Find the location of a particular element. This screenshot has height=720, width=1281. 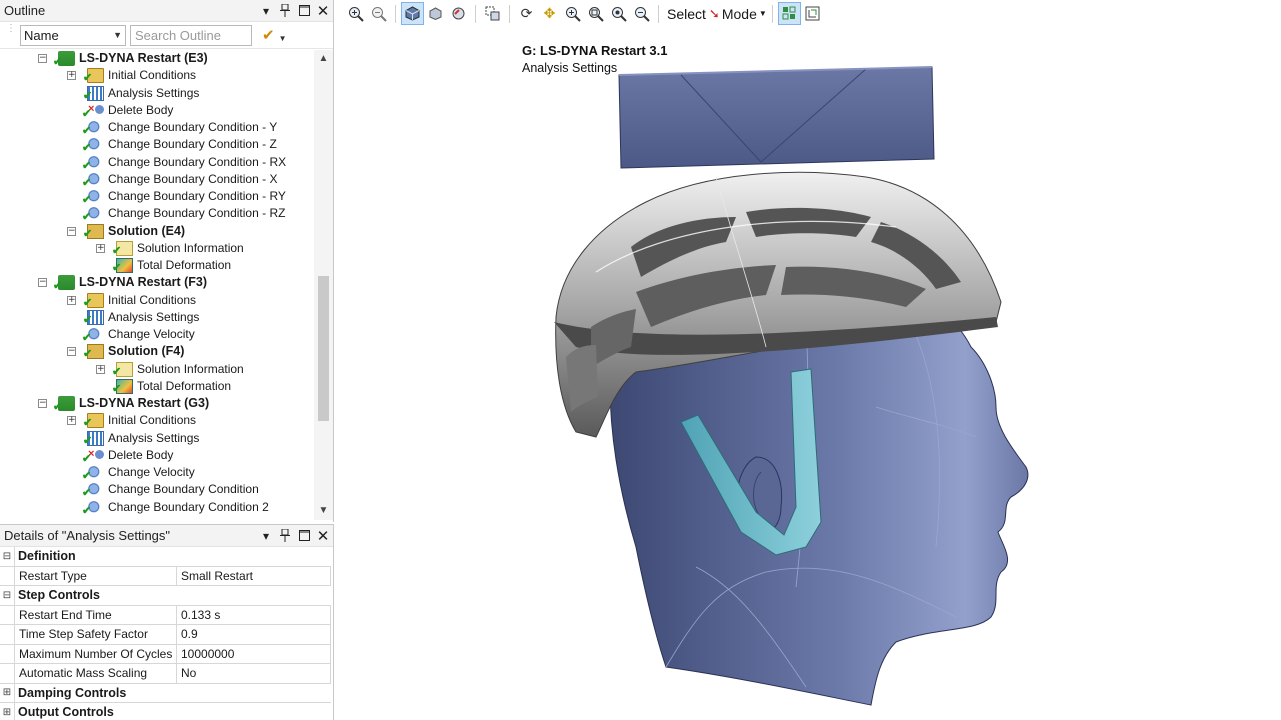

select-body-icon is located at coordinates (412, 13).